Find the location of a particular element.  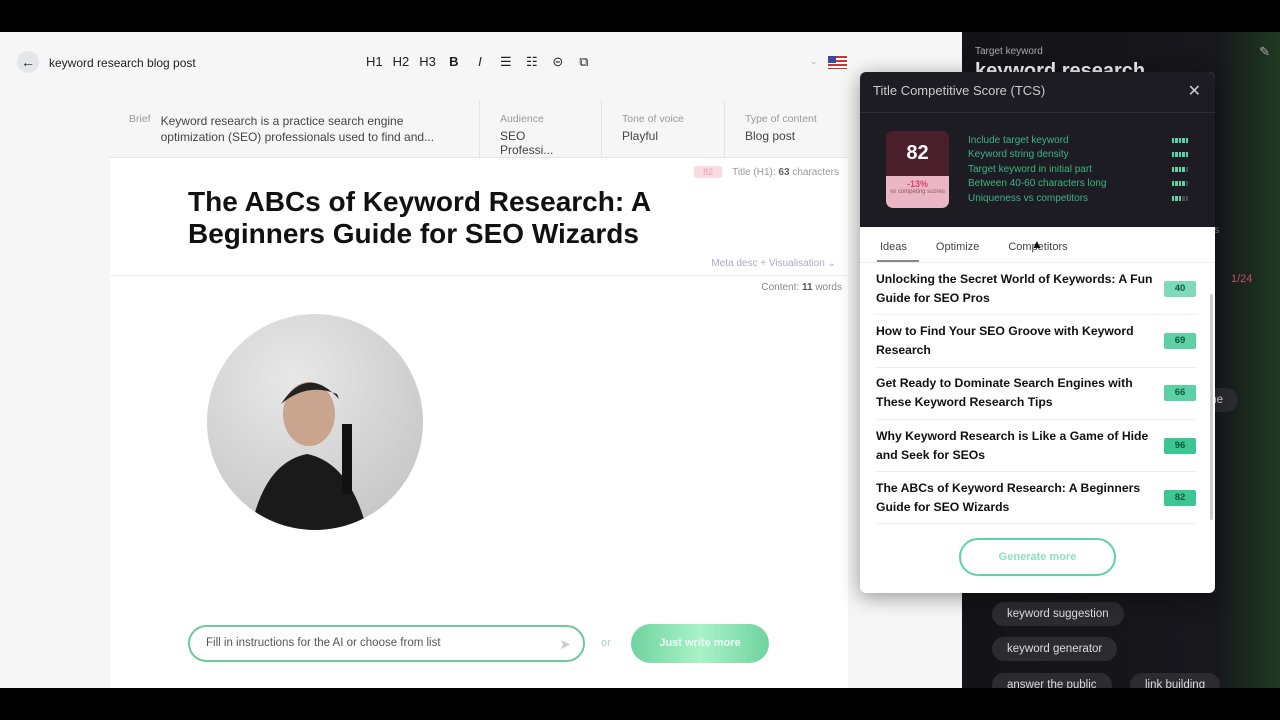

back-button: ← is located at coordinates (28, 62).